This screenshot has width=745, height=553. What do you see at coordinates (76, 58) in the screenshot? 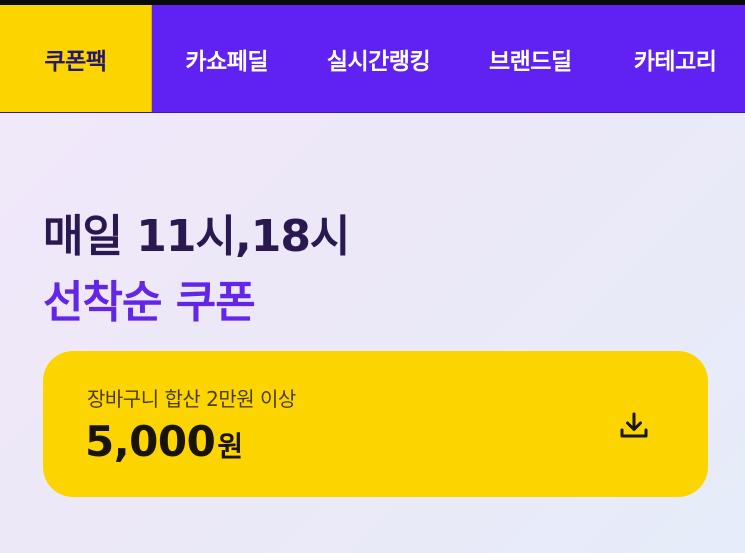
I see `tab-coupon-pack: 쿠폰팩` at bounding box center [76, 58].